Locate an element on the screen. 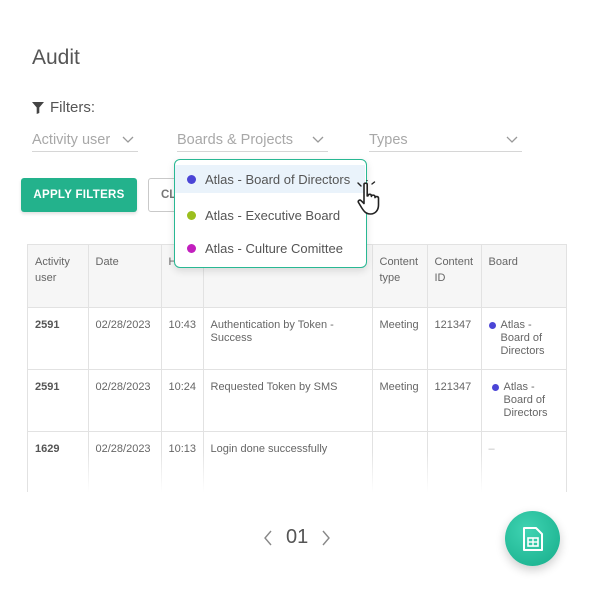  export-sheet-icon is located at coordinates (532, 538).